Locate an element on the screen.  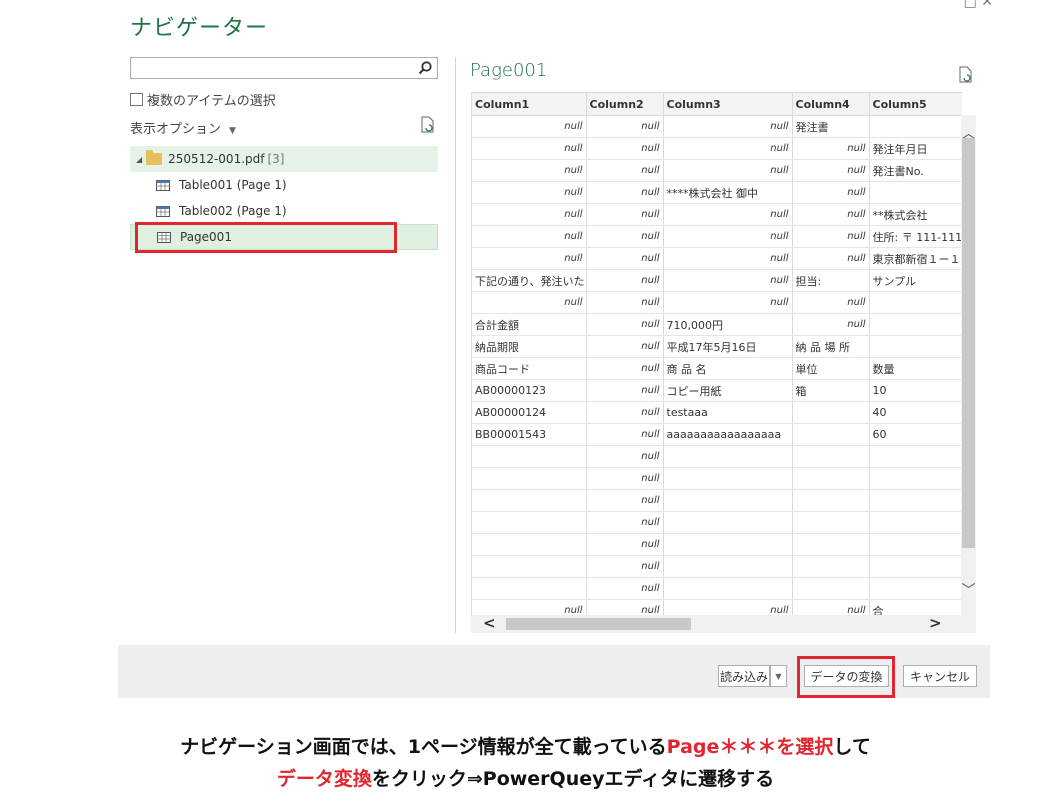
table-cell: AB00000123 is located at coordinates (529, 390).